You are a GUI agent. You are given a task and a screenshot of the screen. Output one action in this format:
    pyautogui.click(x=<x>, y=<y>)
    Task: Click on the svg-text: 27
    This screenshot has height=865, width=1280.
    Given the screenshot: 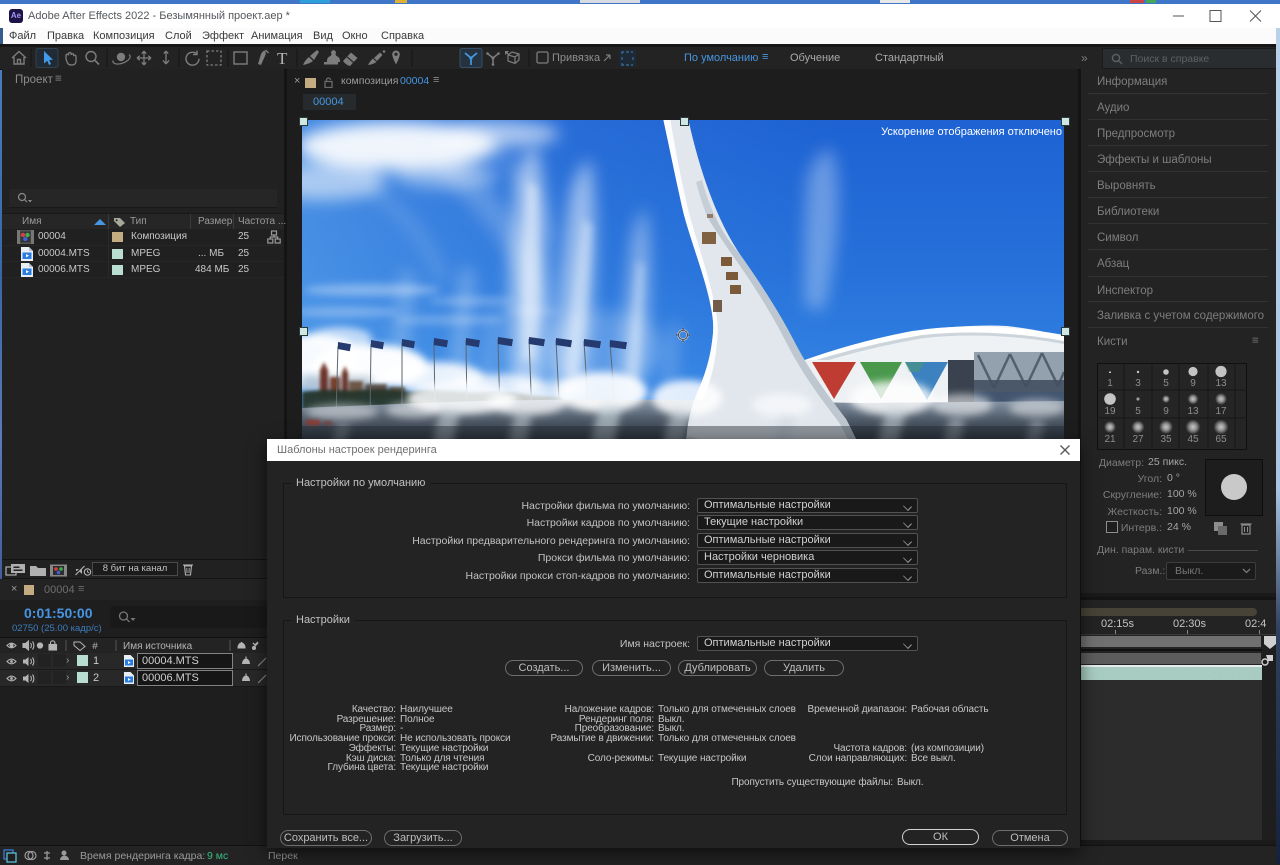 What is the action you would take?
    pyautogui.click(x=1138, y=439)
    